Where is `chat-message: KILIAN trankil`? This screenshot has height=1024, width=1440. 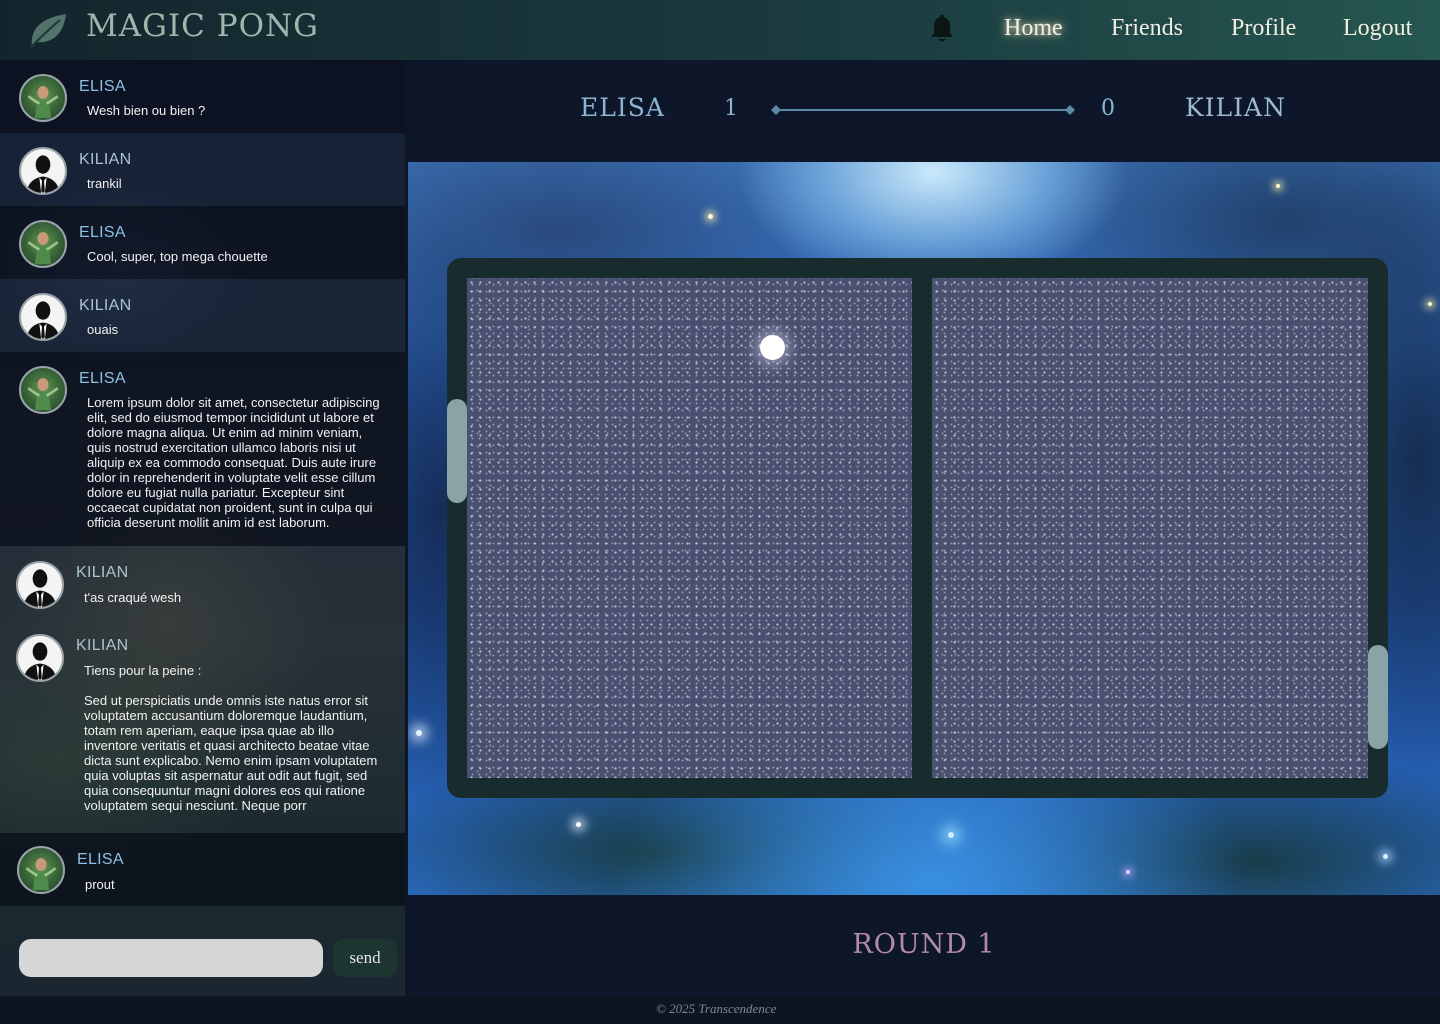 chat-message: KILIAN trankil is located at coordinates (202, 169).